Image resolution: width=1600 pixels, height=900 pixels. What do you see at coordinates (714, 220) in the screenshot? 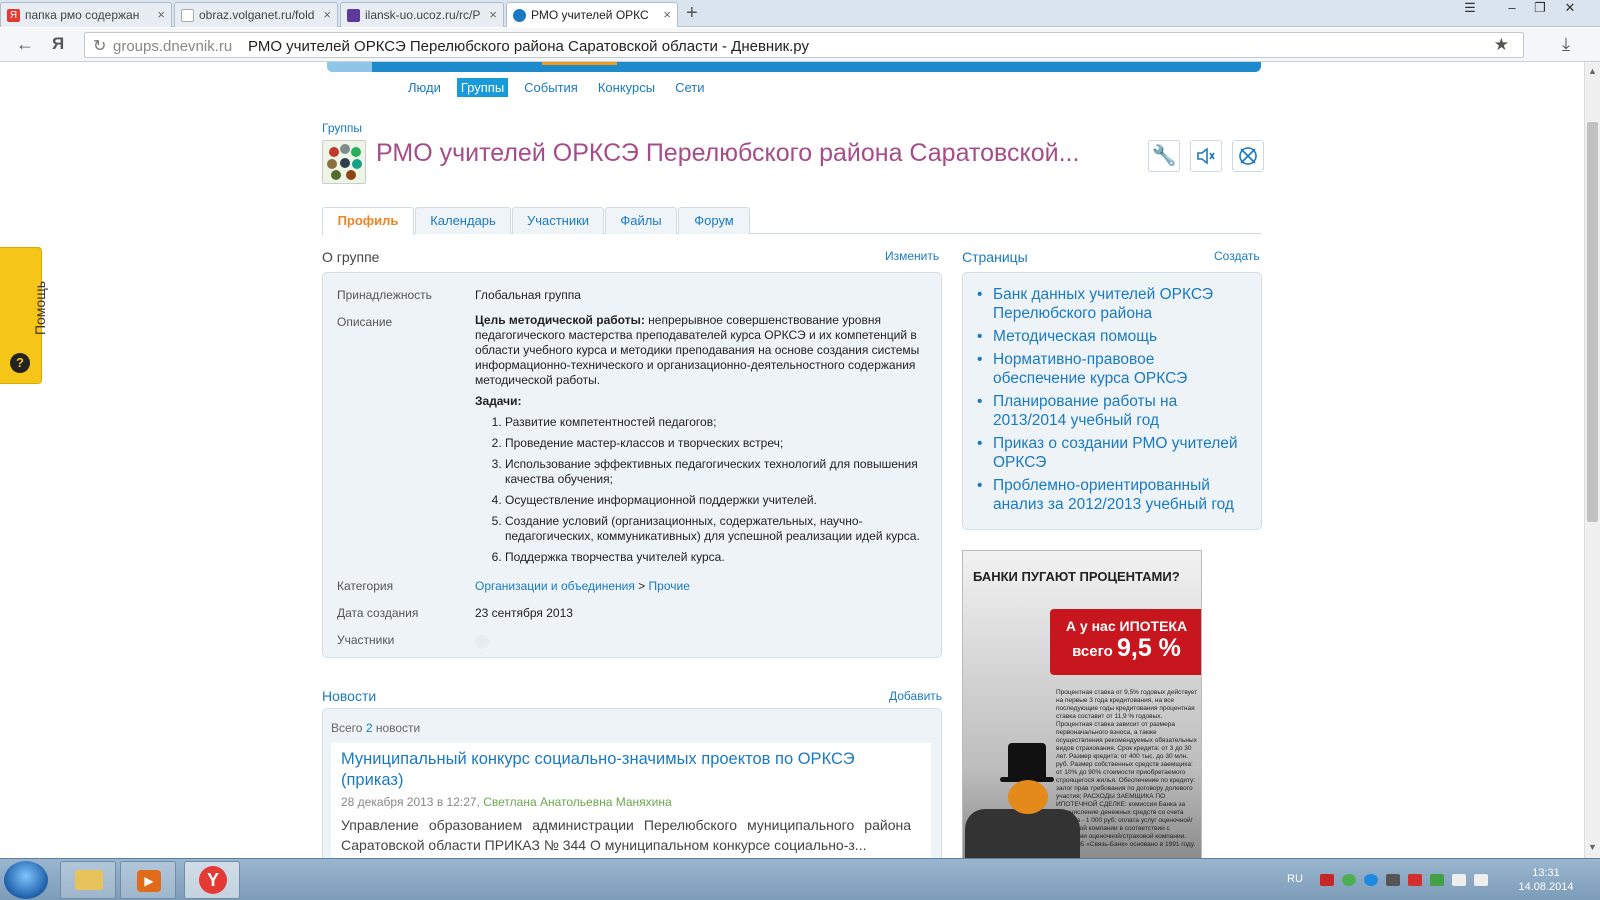
I see `tab-forum: Форум` at bounding box center [714, 220].